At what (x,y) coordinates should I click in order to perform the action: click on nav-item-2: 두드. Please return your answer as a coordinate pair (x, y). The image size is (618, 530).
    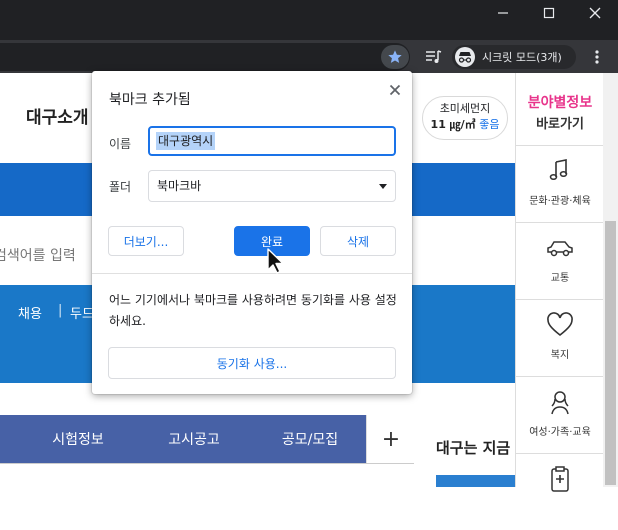
    Looking at the image, I should click on (82, 312).